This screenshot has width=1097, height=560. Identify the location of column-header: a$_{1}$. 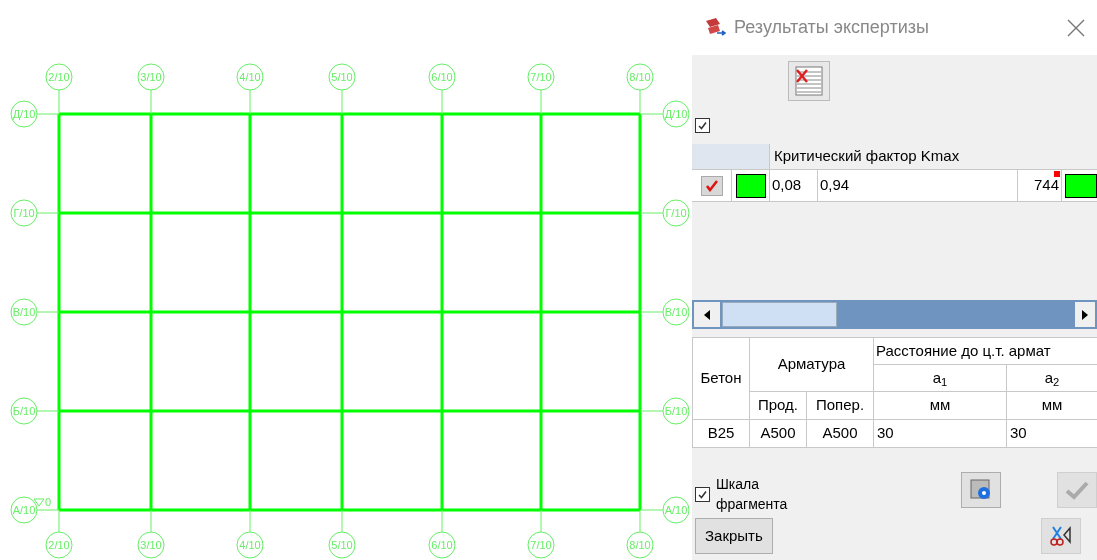
(940, 378).